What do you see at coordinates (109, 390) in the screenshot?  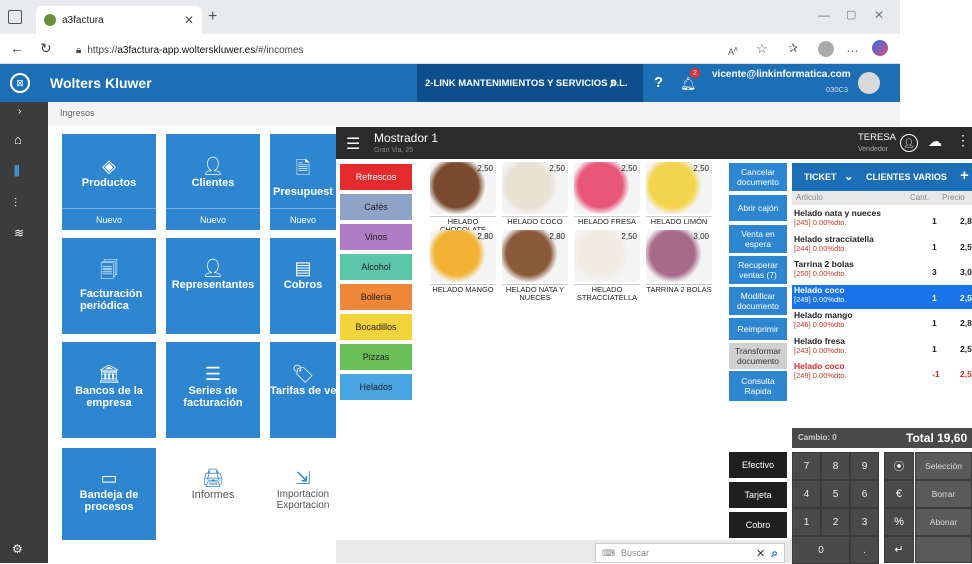 I see `tile-bancos: 🏛︎ Bancos de la empresa` at bounding box center [109, 390].